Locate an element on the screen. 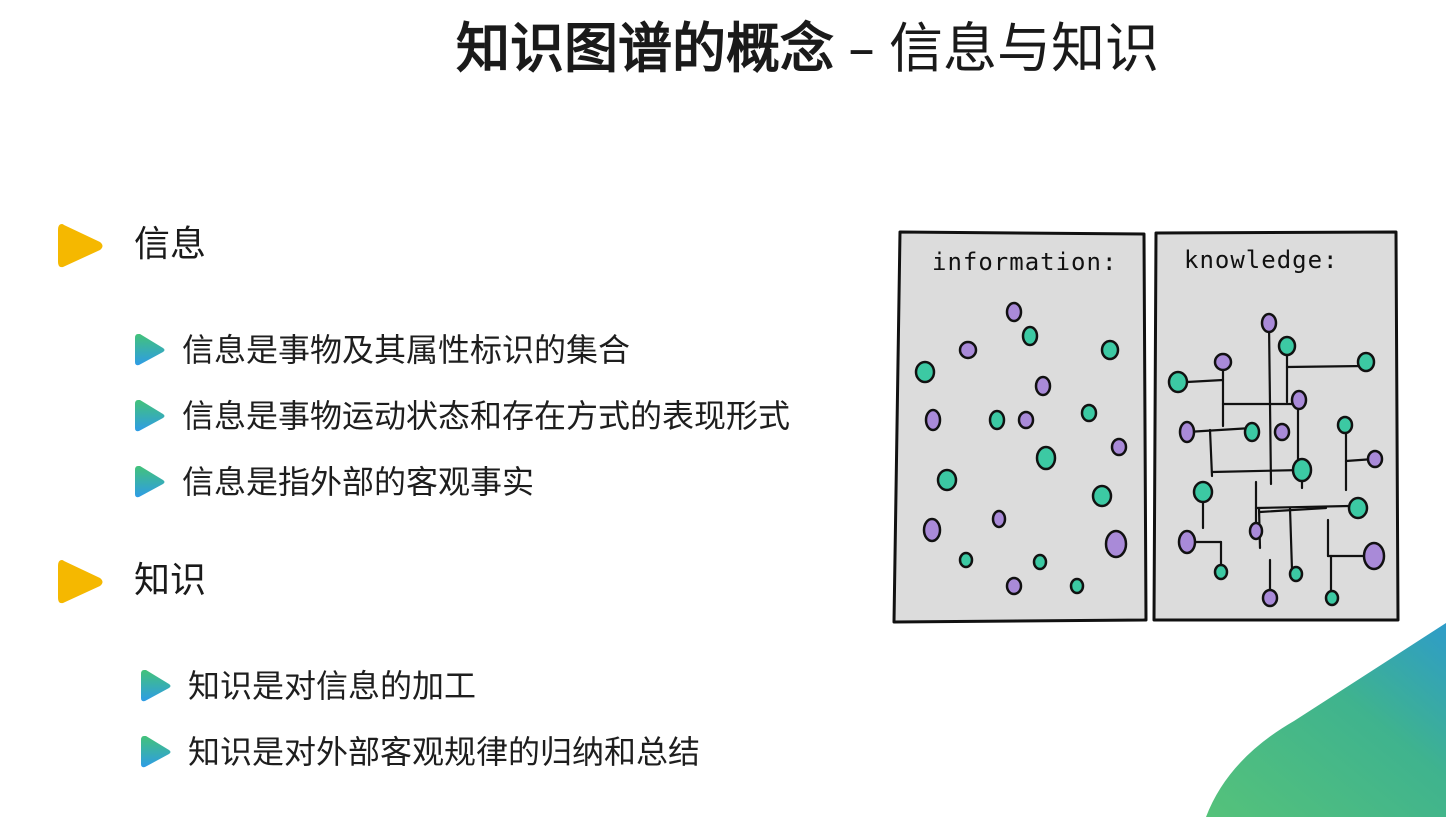 This screenshot has height=817, width=1446. information-label: information: is located at coordinates (1024, 262).